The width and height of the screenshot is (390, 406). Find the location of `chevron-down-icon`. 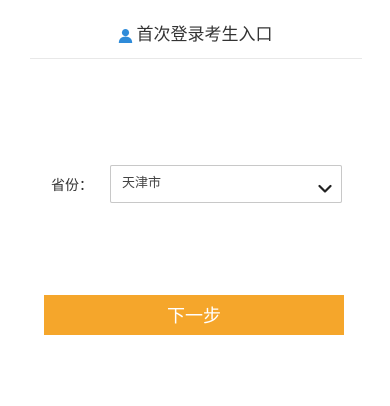

chevron-down-icon is located at coordinates (325, 186).